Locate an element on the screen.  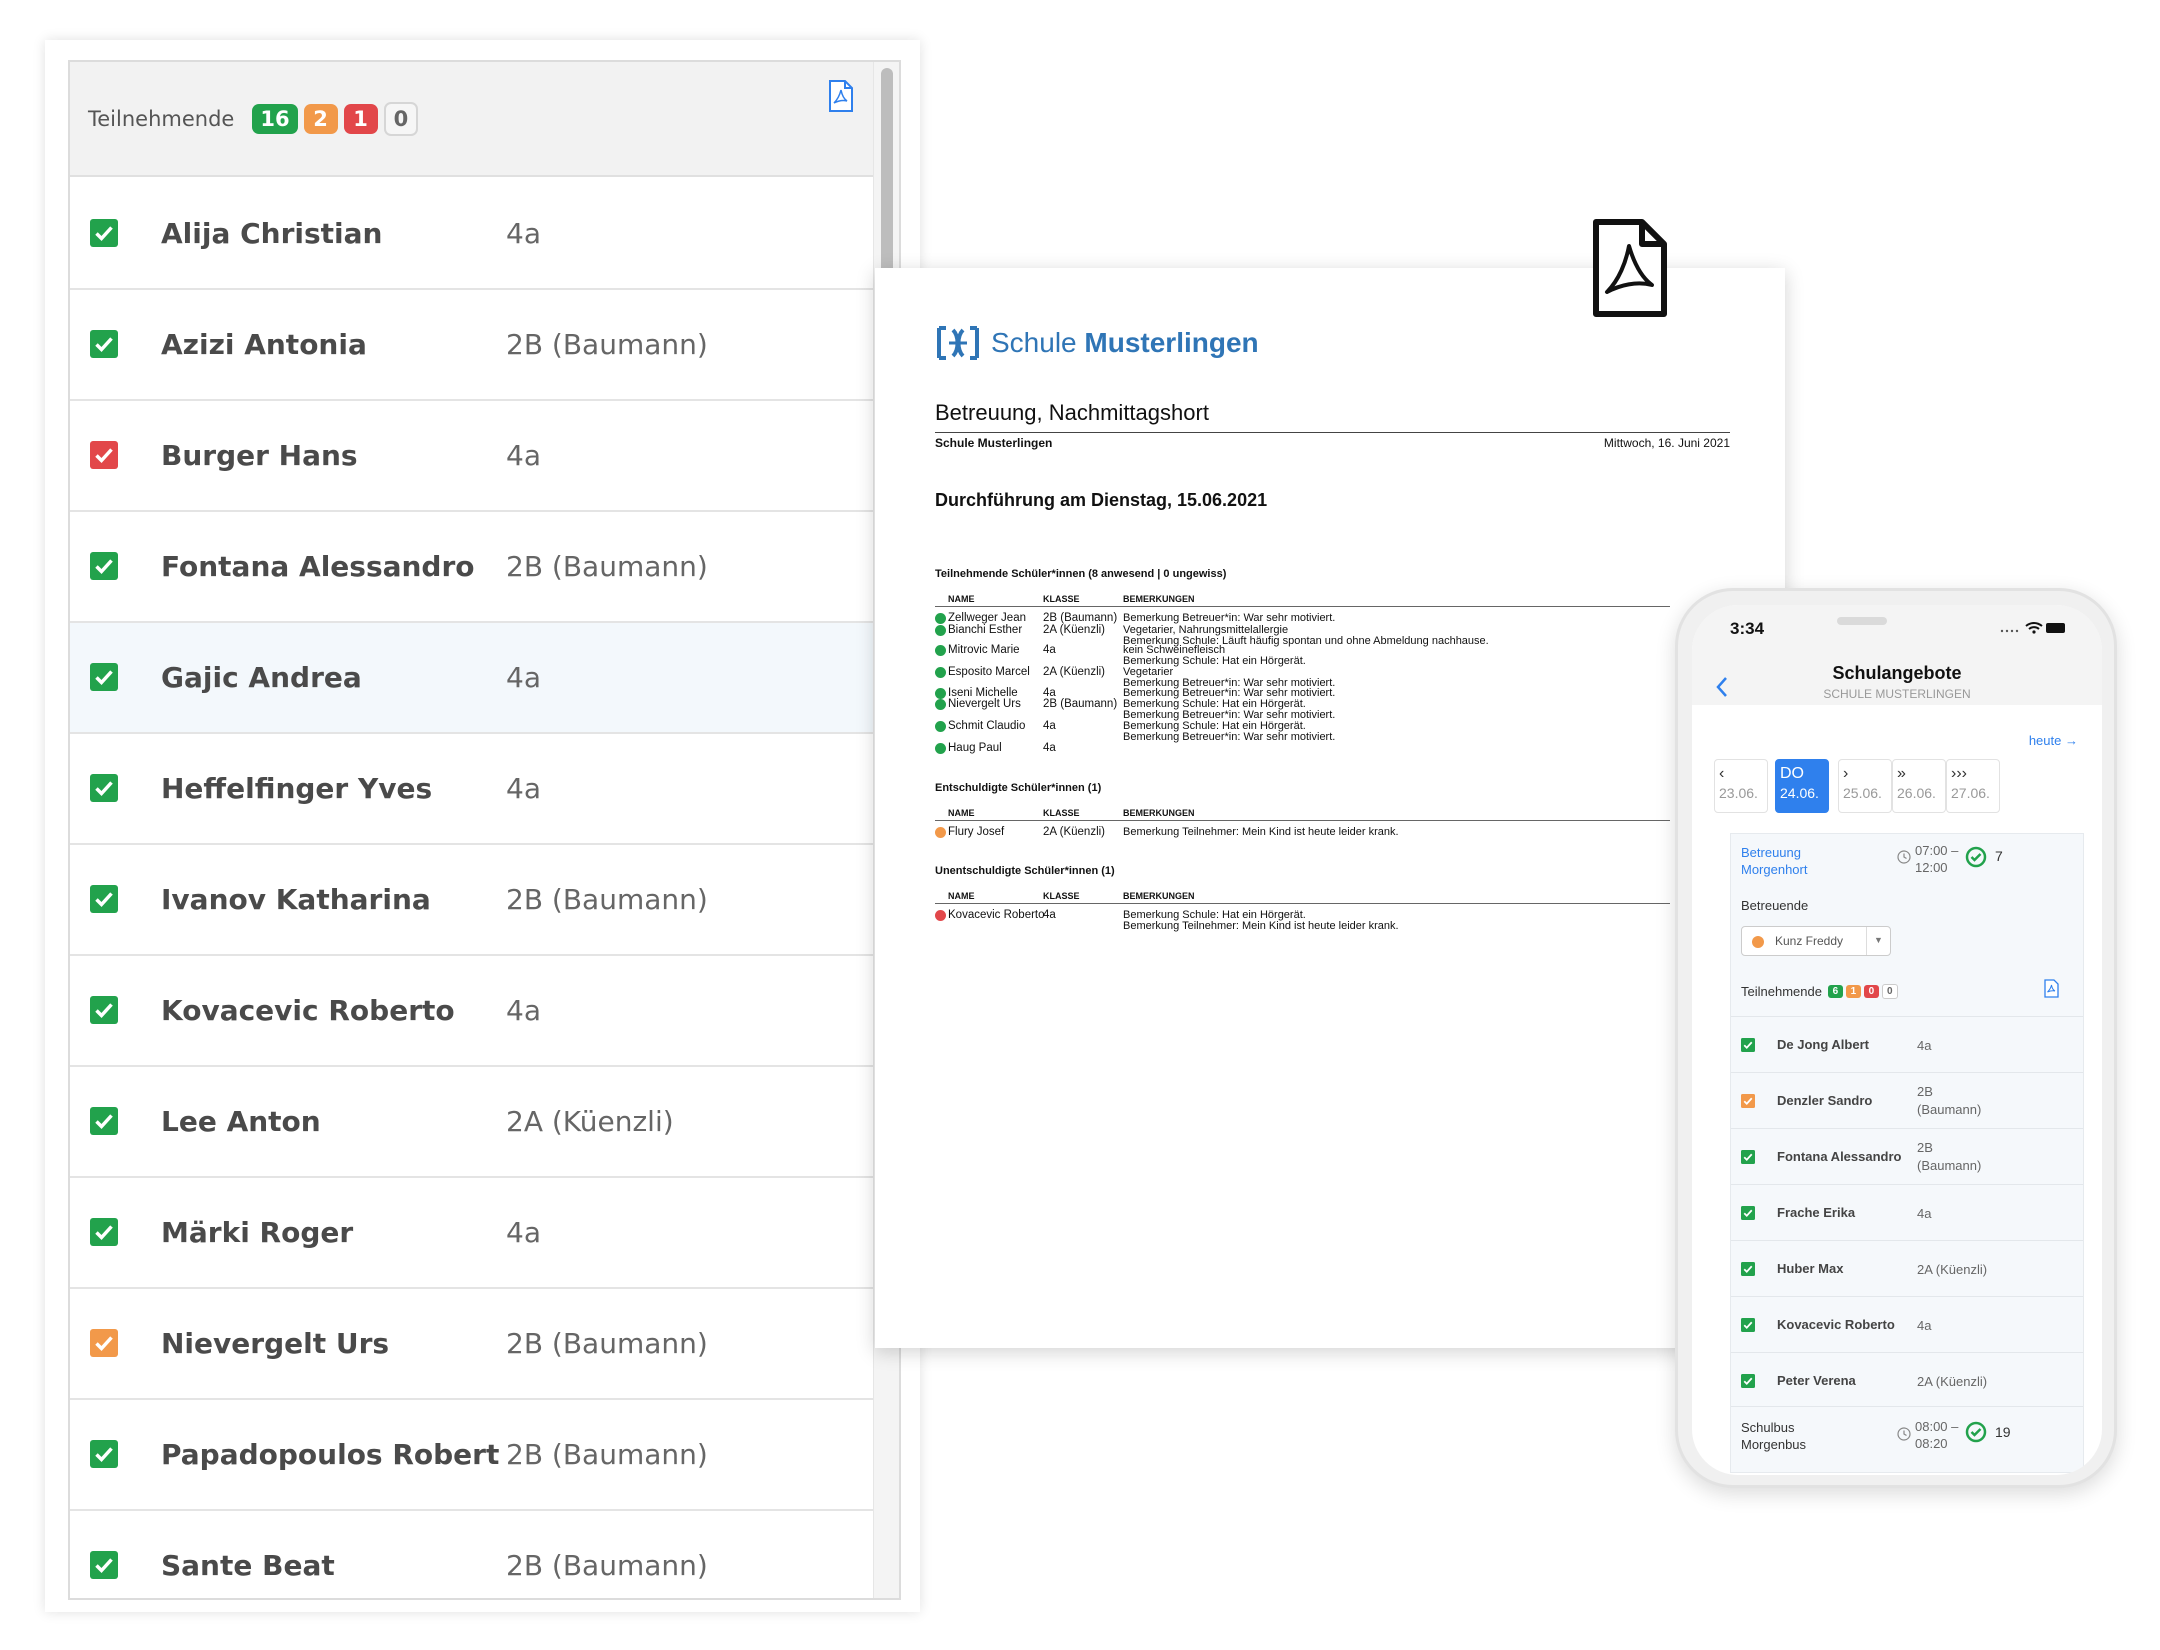
participants-header: Teilnehmende 16 2 1 0 is located at coordinates (473, 119).